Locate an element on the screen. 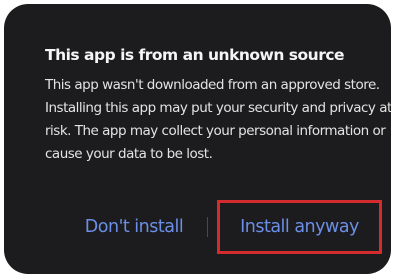 The image size is (395, 278). button-divider is located at coordinates (207, 227).